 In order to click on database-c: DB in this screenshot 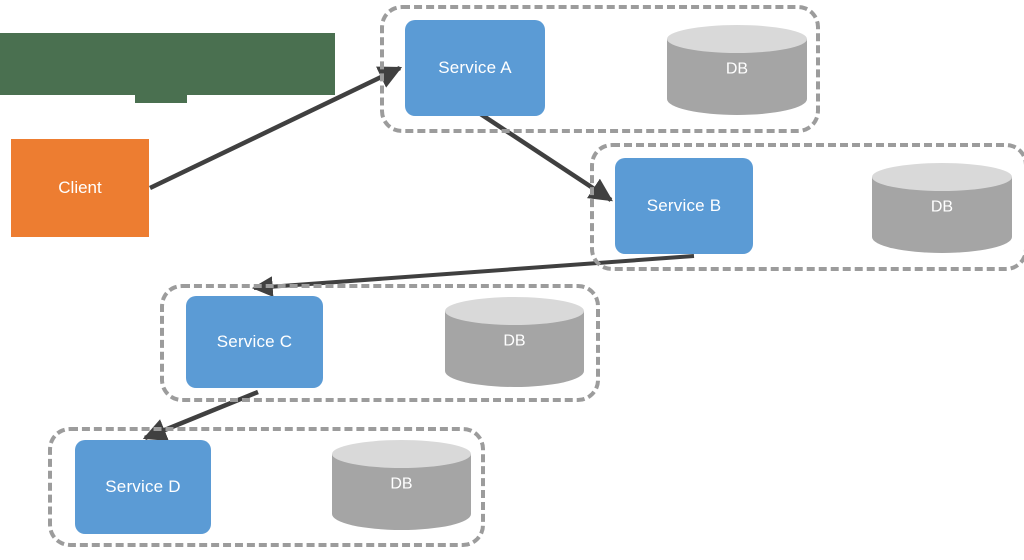, I will do `click(514, 341)`.